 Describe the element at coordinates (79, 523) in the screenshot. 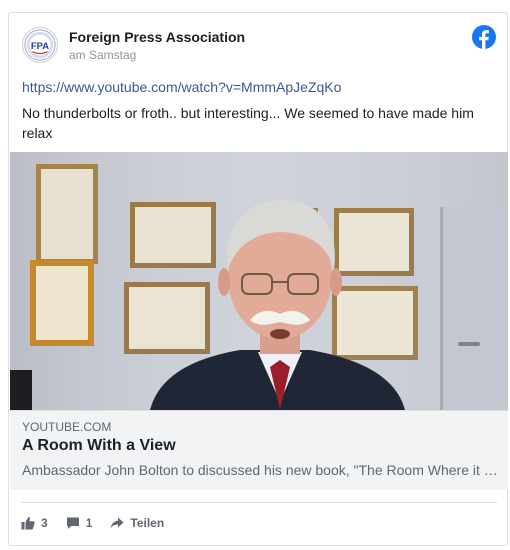

I see `comment-button: 1` at that location.